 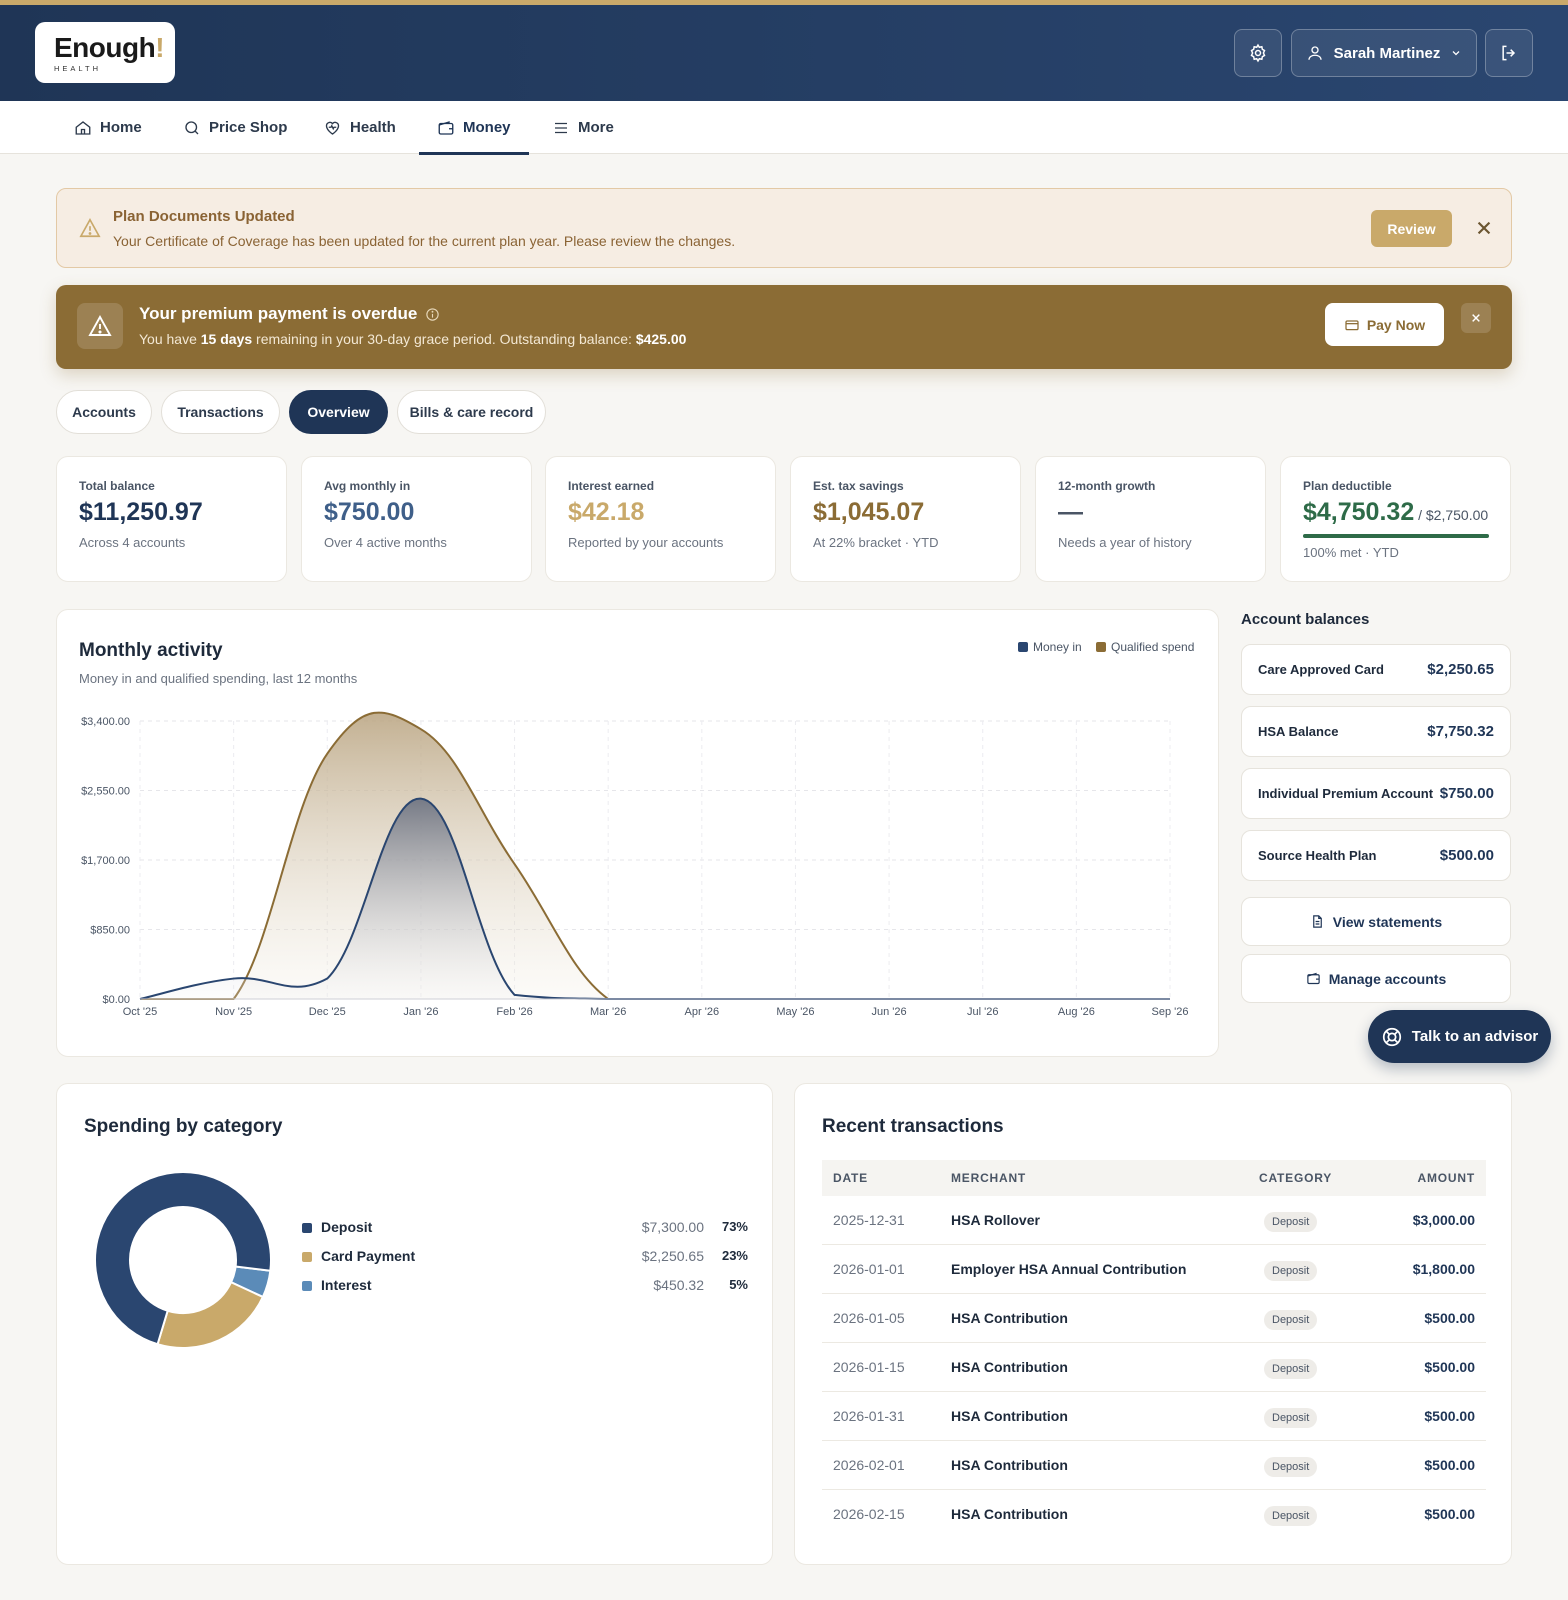 What do you see at coordinates (514, 1012) in the screenshot?
I see `x-tick-label: Feb '26` at bounding box center [514, 1012].